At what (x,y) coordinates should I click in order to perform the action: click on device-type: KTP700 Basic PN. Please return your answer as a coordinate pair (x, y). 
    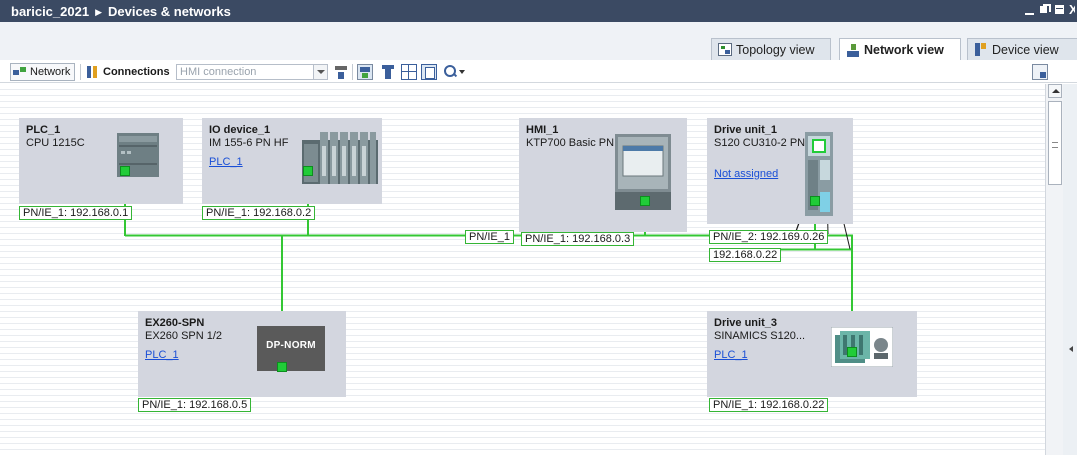
    Looking at the image, I should click on (570, 143).